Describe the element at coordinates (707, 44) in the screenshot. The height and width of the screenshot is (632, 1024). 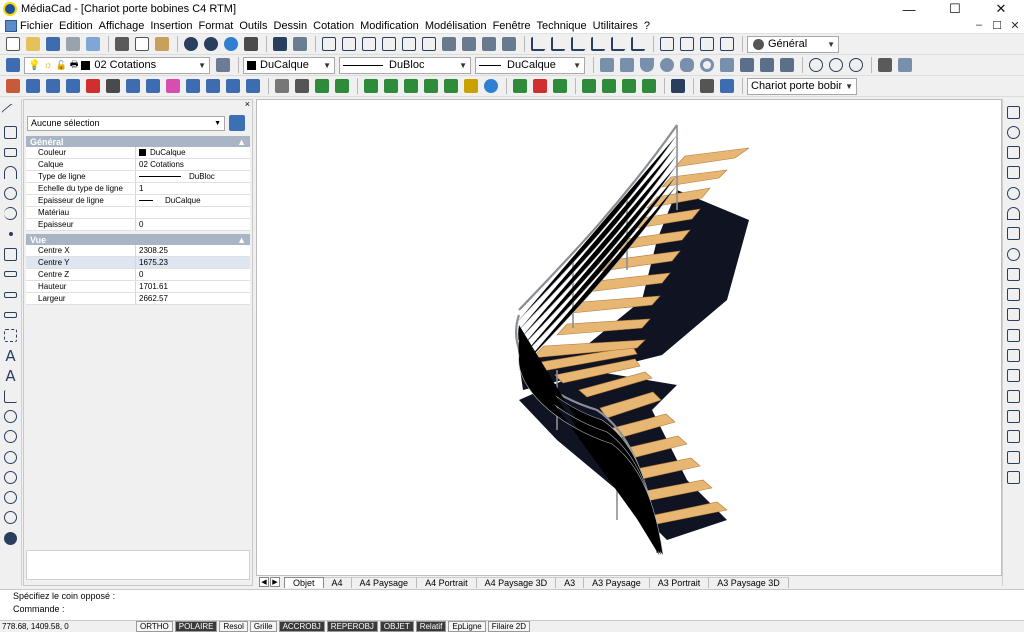
I see `ucs-zrot-icon` at that location.